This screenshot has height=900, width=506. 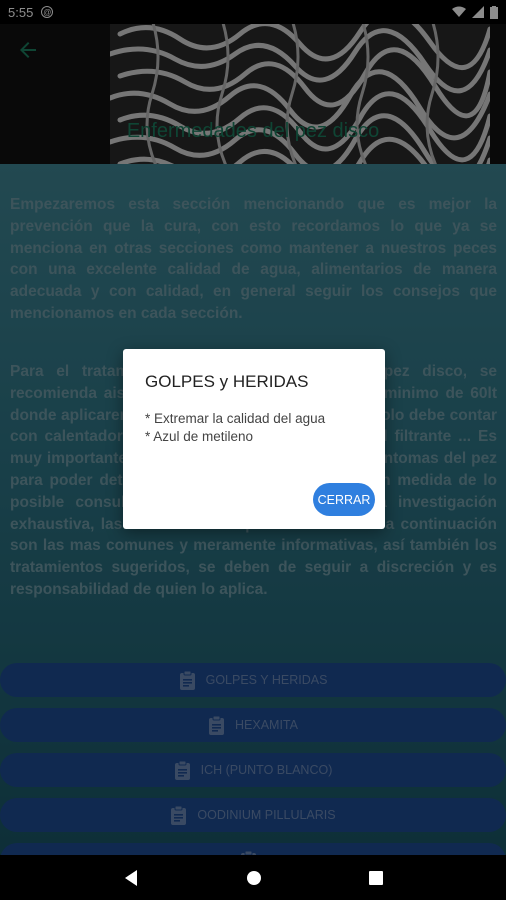 I want to click on dialog-line: * Azul de metileno, so click(x=199, y=436).